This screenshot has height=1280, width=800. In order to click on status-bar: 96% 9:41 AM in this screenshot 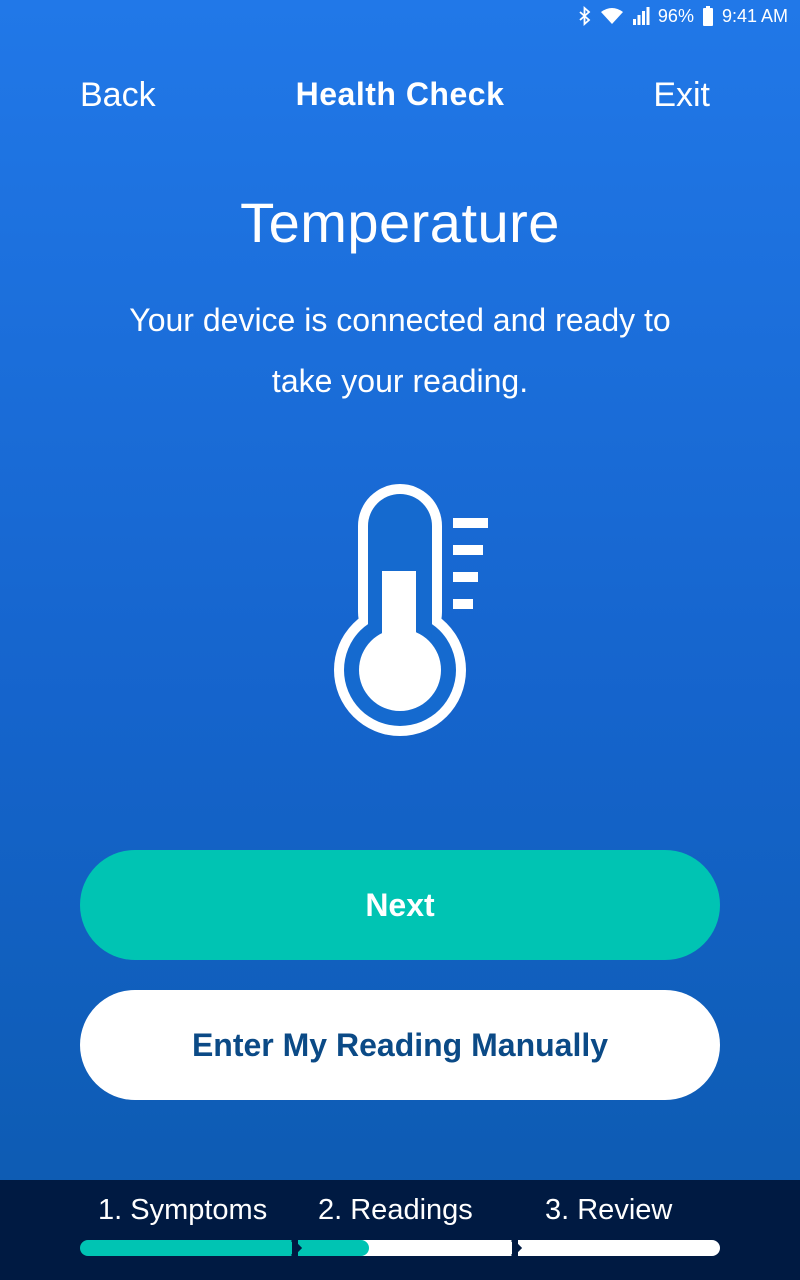, I will do `click(400, 16)`.